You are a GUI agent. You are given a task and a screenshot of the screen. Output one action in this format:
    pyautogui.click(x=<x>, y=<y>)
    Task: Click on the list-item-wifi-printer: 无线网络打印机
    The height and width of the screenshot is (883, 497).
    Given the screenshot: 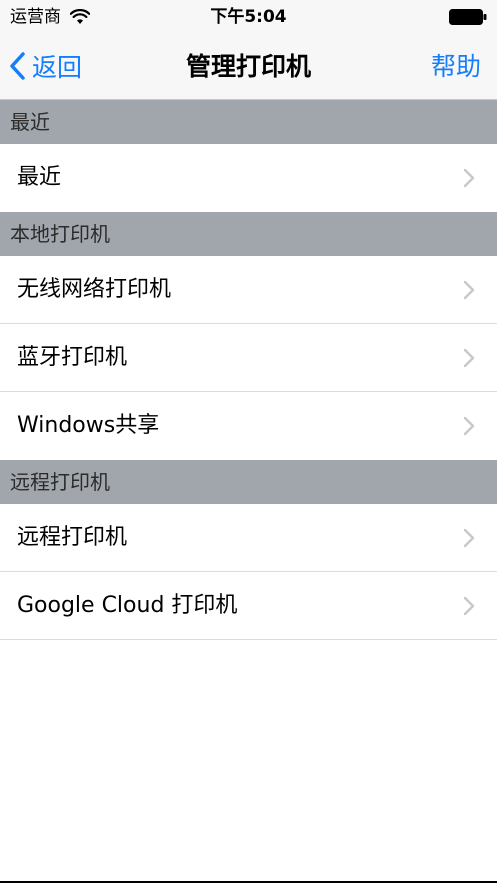 What is the action you would take?
    pyautogui.click(x=248, y=290)
    